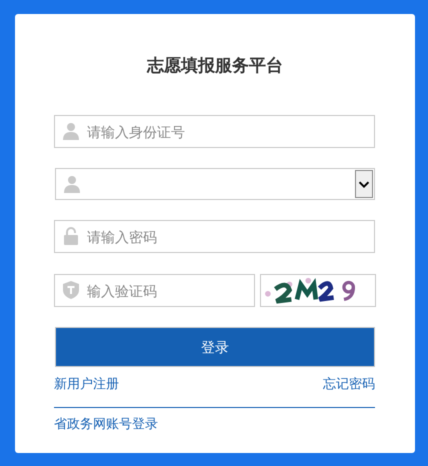 The width and height of the screenshot is (428, 466). What do you see at coordinates (214, 236) in the screenshot?
I see `password-field: 请输入密码` at bounding box center [214, 236].